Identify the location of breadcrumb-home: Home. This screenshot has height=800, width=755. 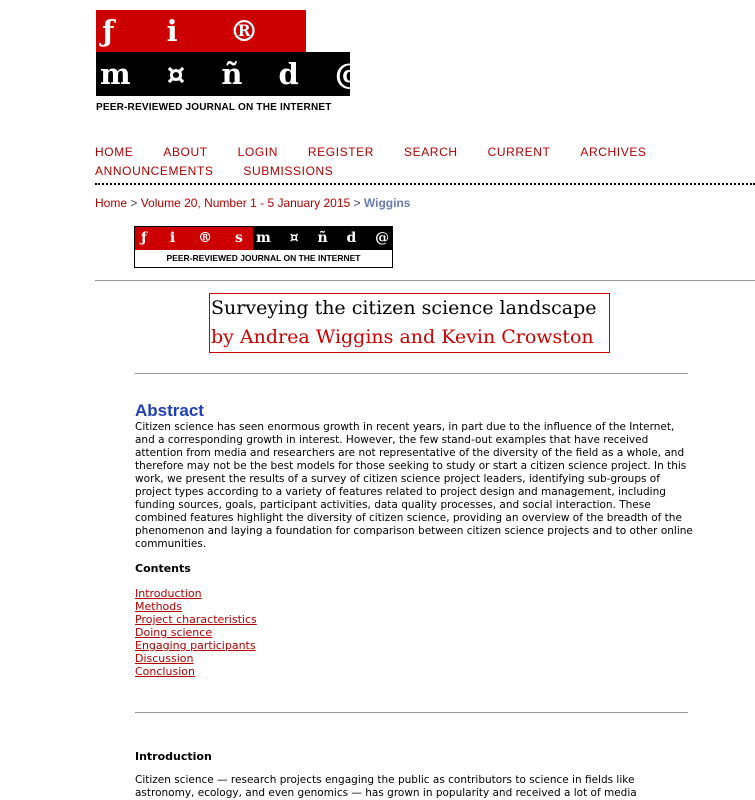
(111, 203).